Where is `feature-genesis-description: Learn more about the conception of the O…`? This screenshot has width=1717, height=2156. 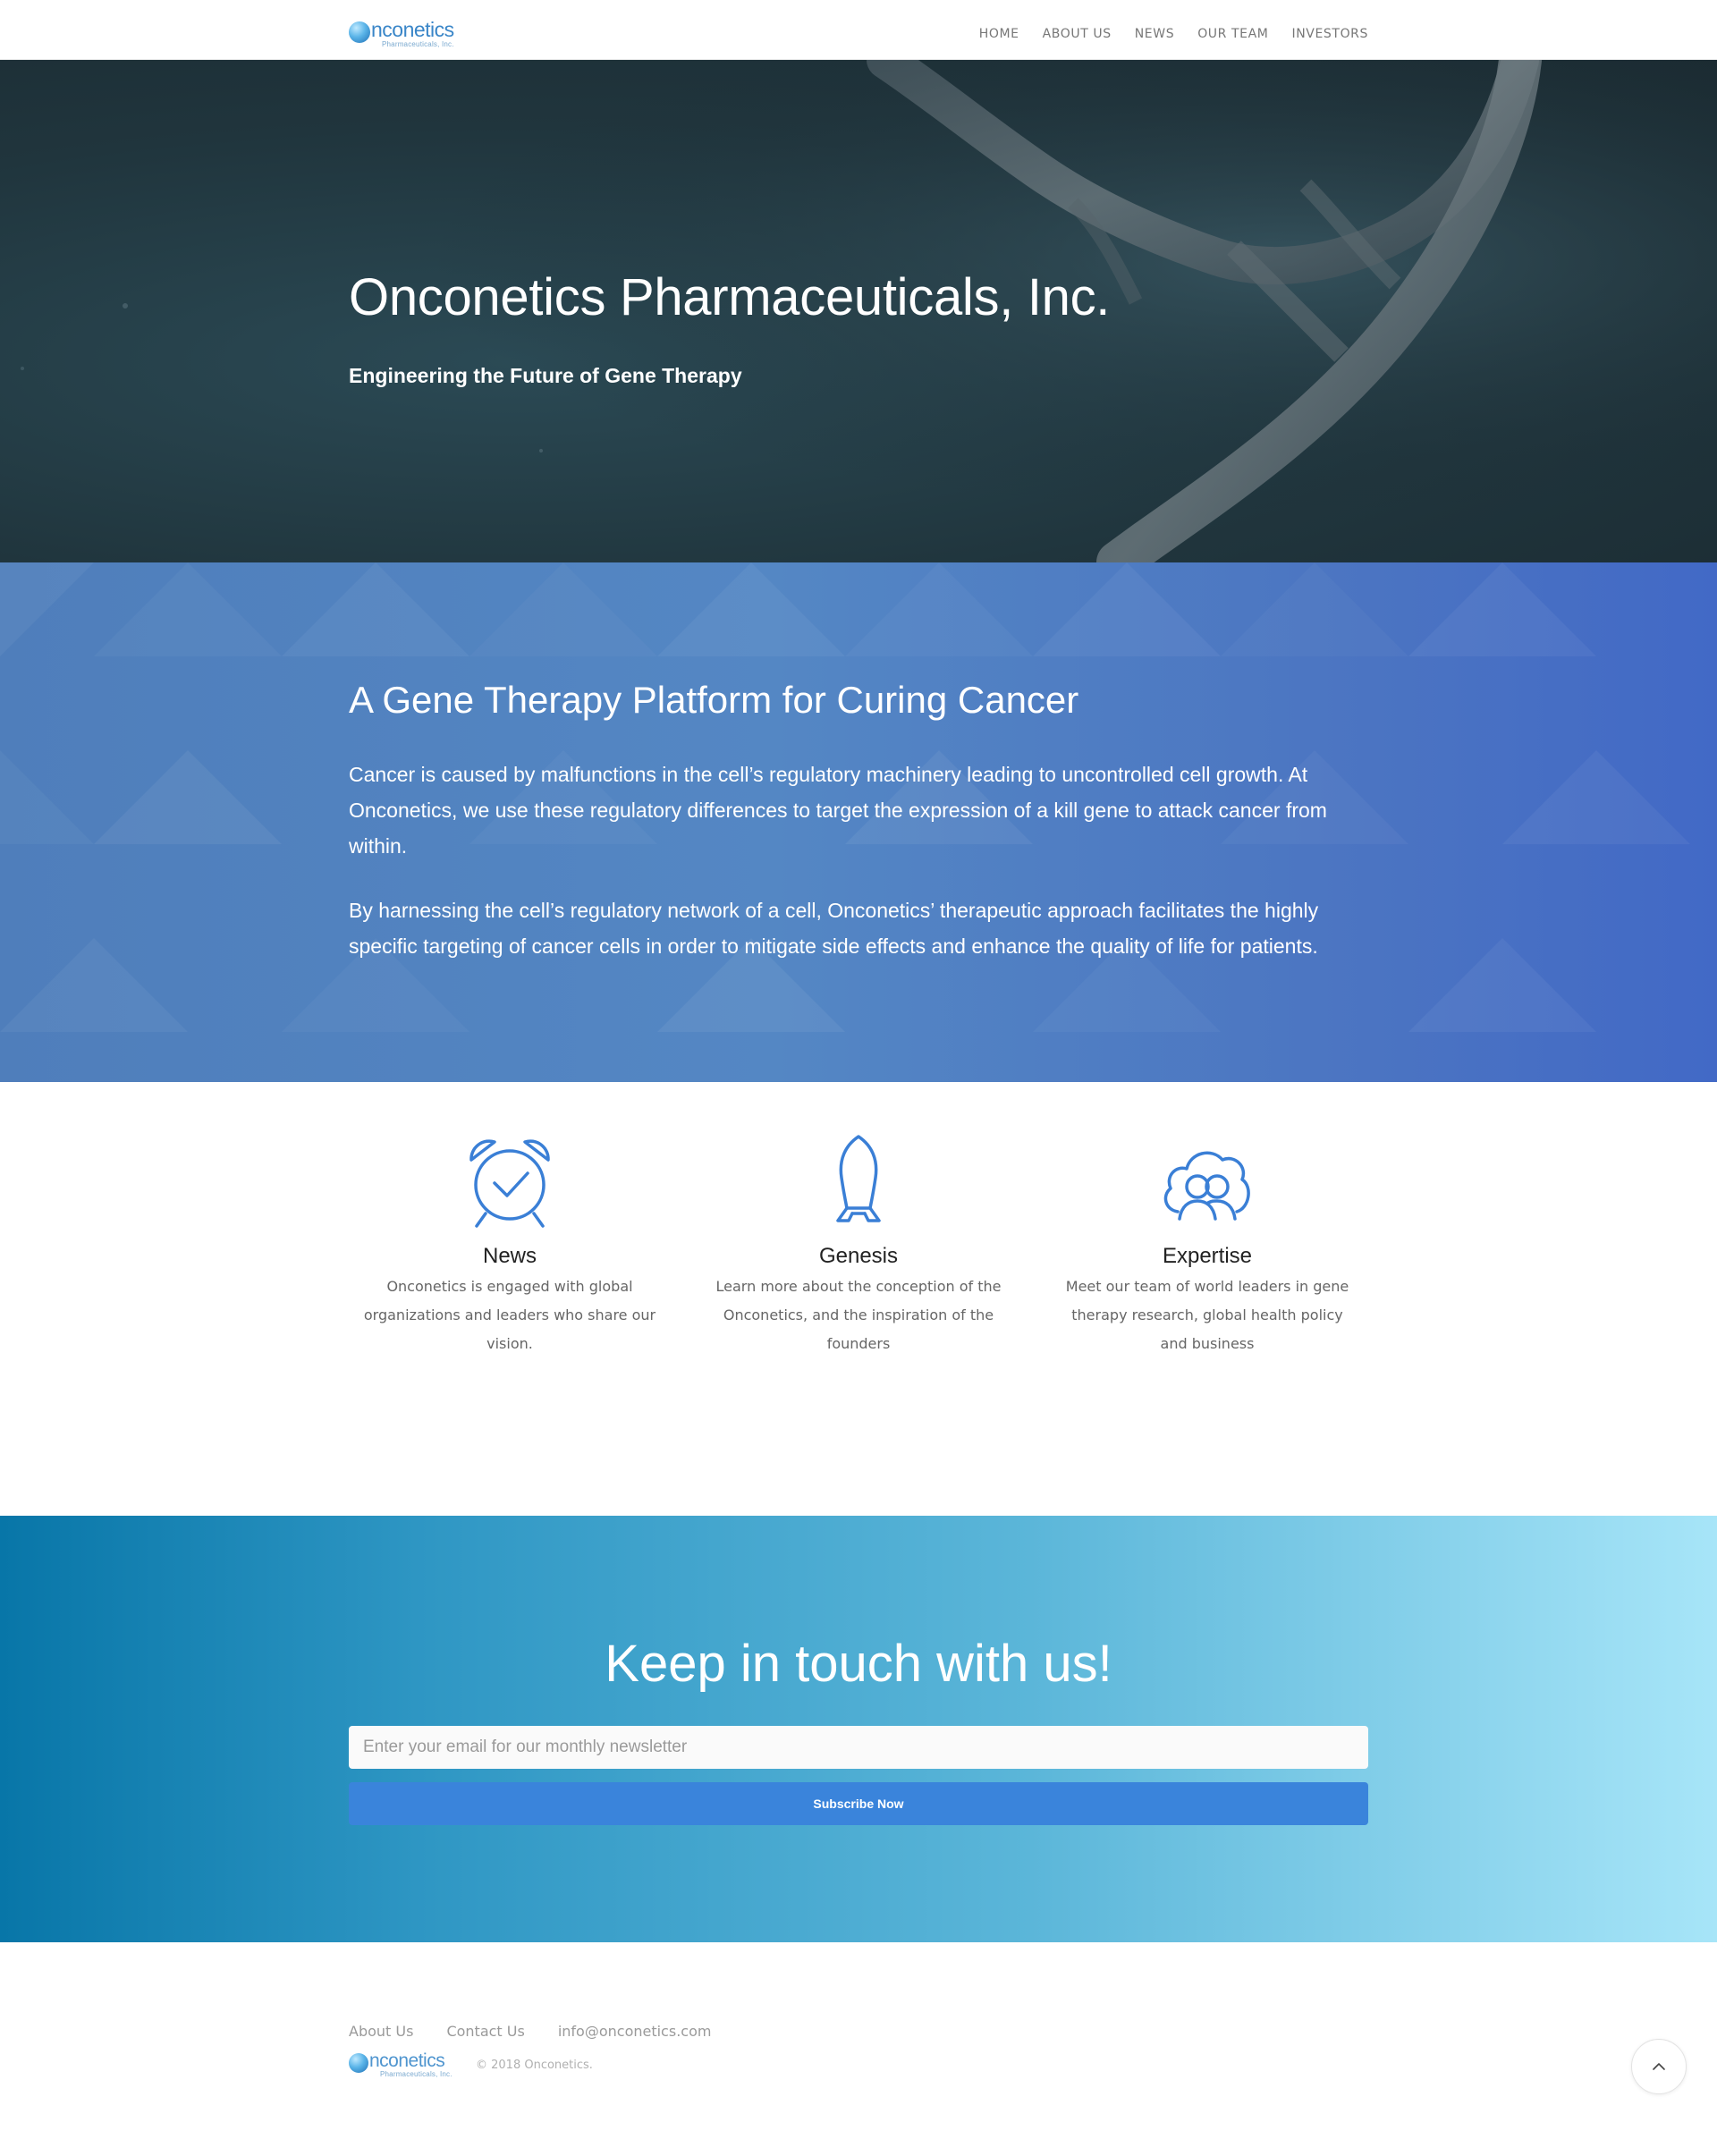
feature-genesis-description: Learn more about the conception of the O… is located at coordinates (858, 1315).